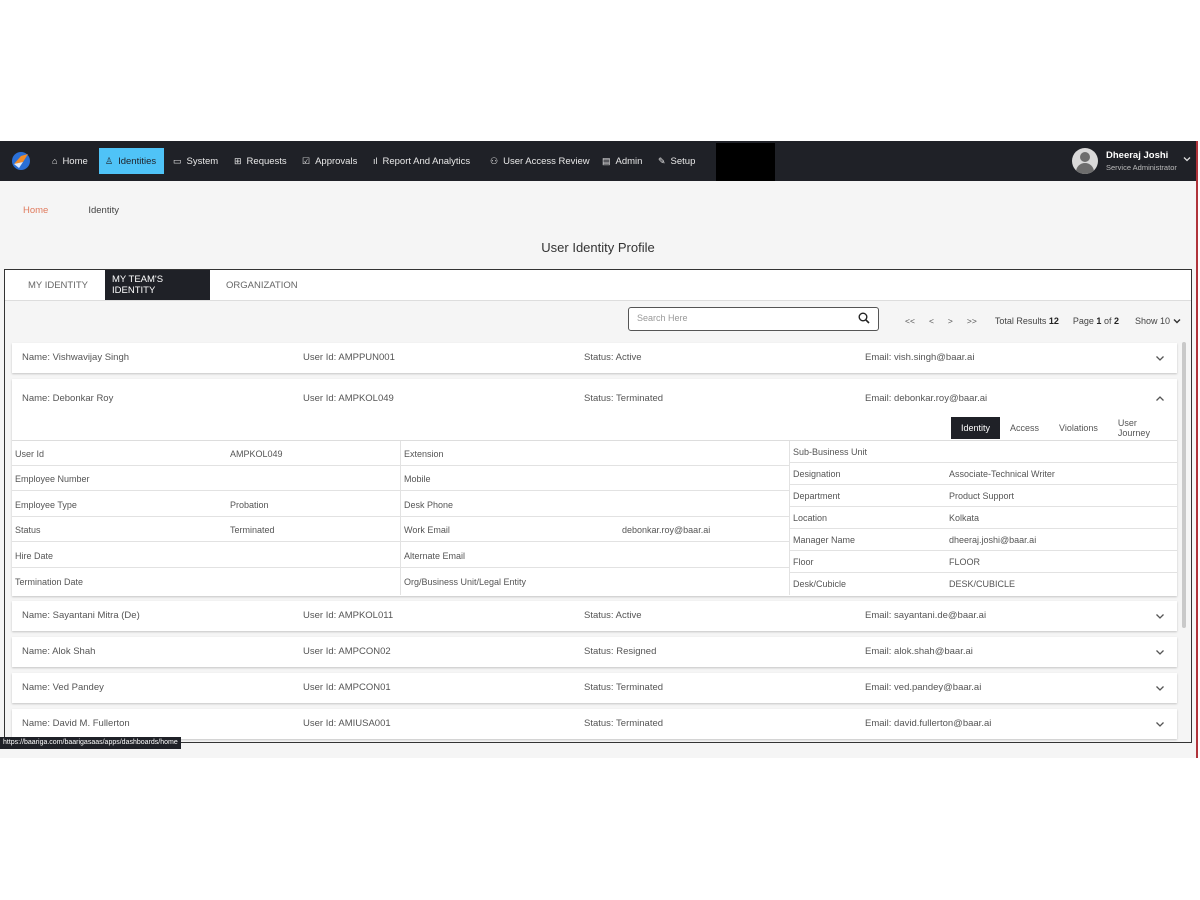 The image size is (1200, 900). I want to click on window-edge, so click(1197, 449).